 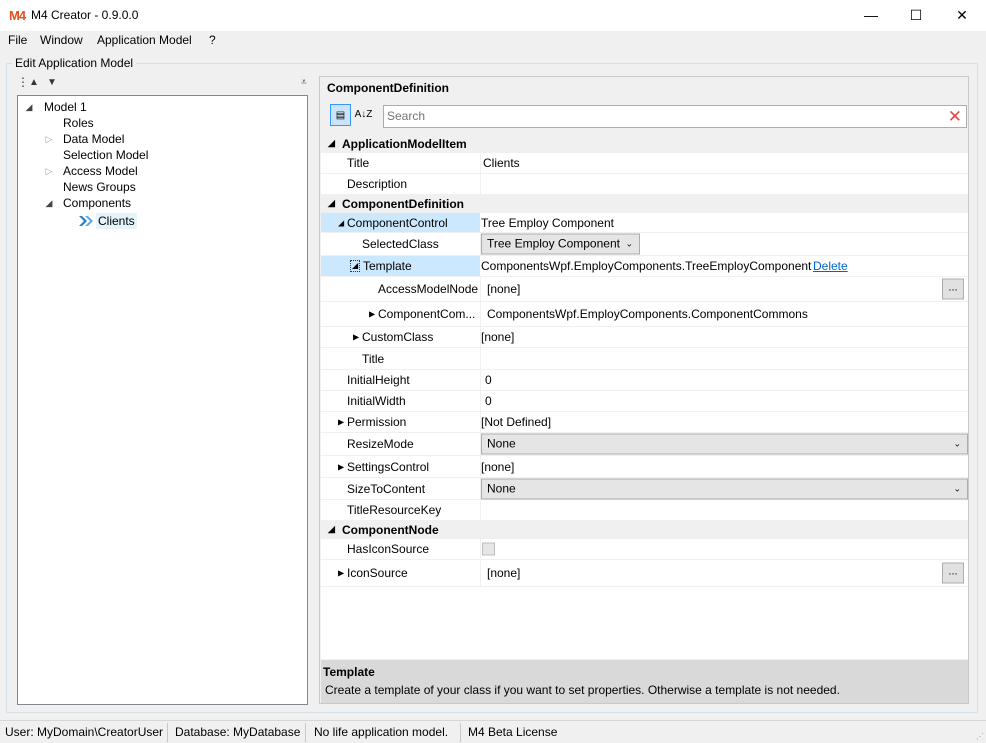 I want to click on dropdown-value: Tree Employ Component, so click(x=553, y=243).